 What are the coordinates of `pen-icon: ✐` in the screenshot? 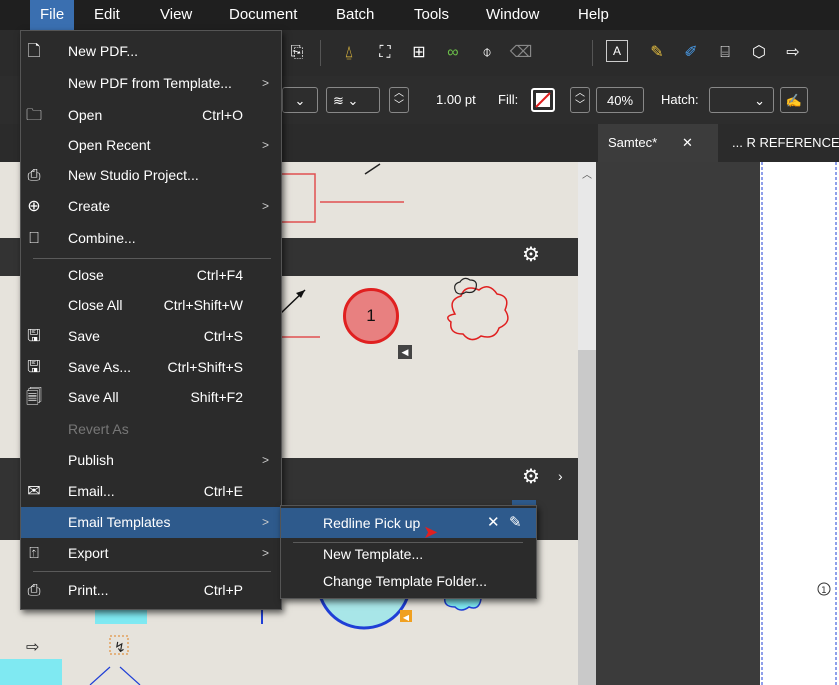 It's located at (691, 53).